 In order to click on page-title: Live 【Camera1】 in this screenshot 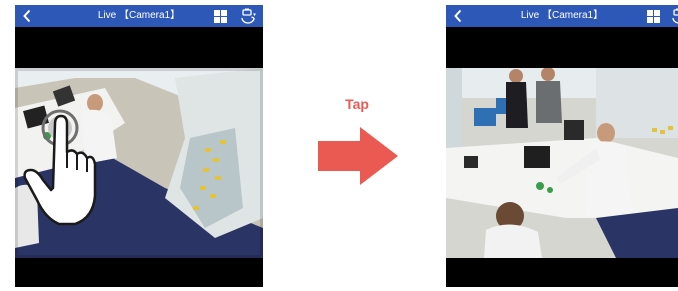, I will do `click(562, 15)`.